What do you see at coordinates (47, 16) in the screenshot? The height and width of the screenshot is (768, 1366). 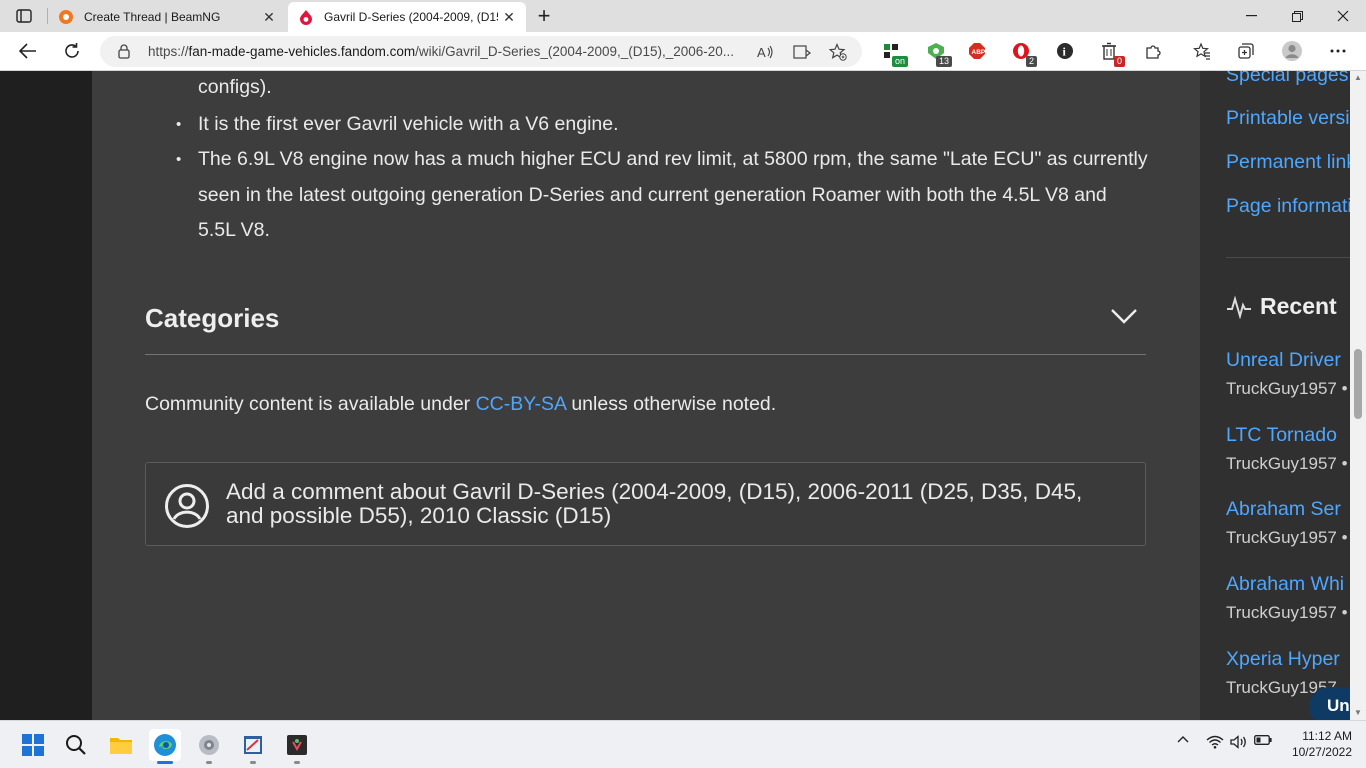 I see `tab-separator` at bounding box center [47, 16].